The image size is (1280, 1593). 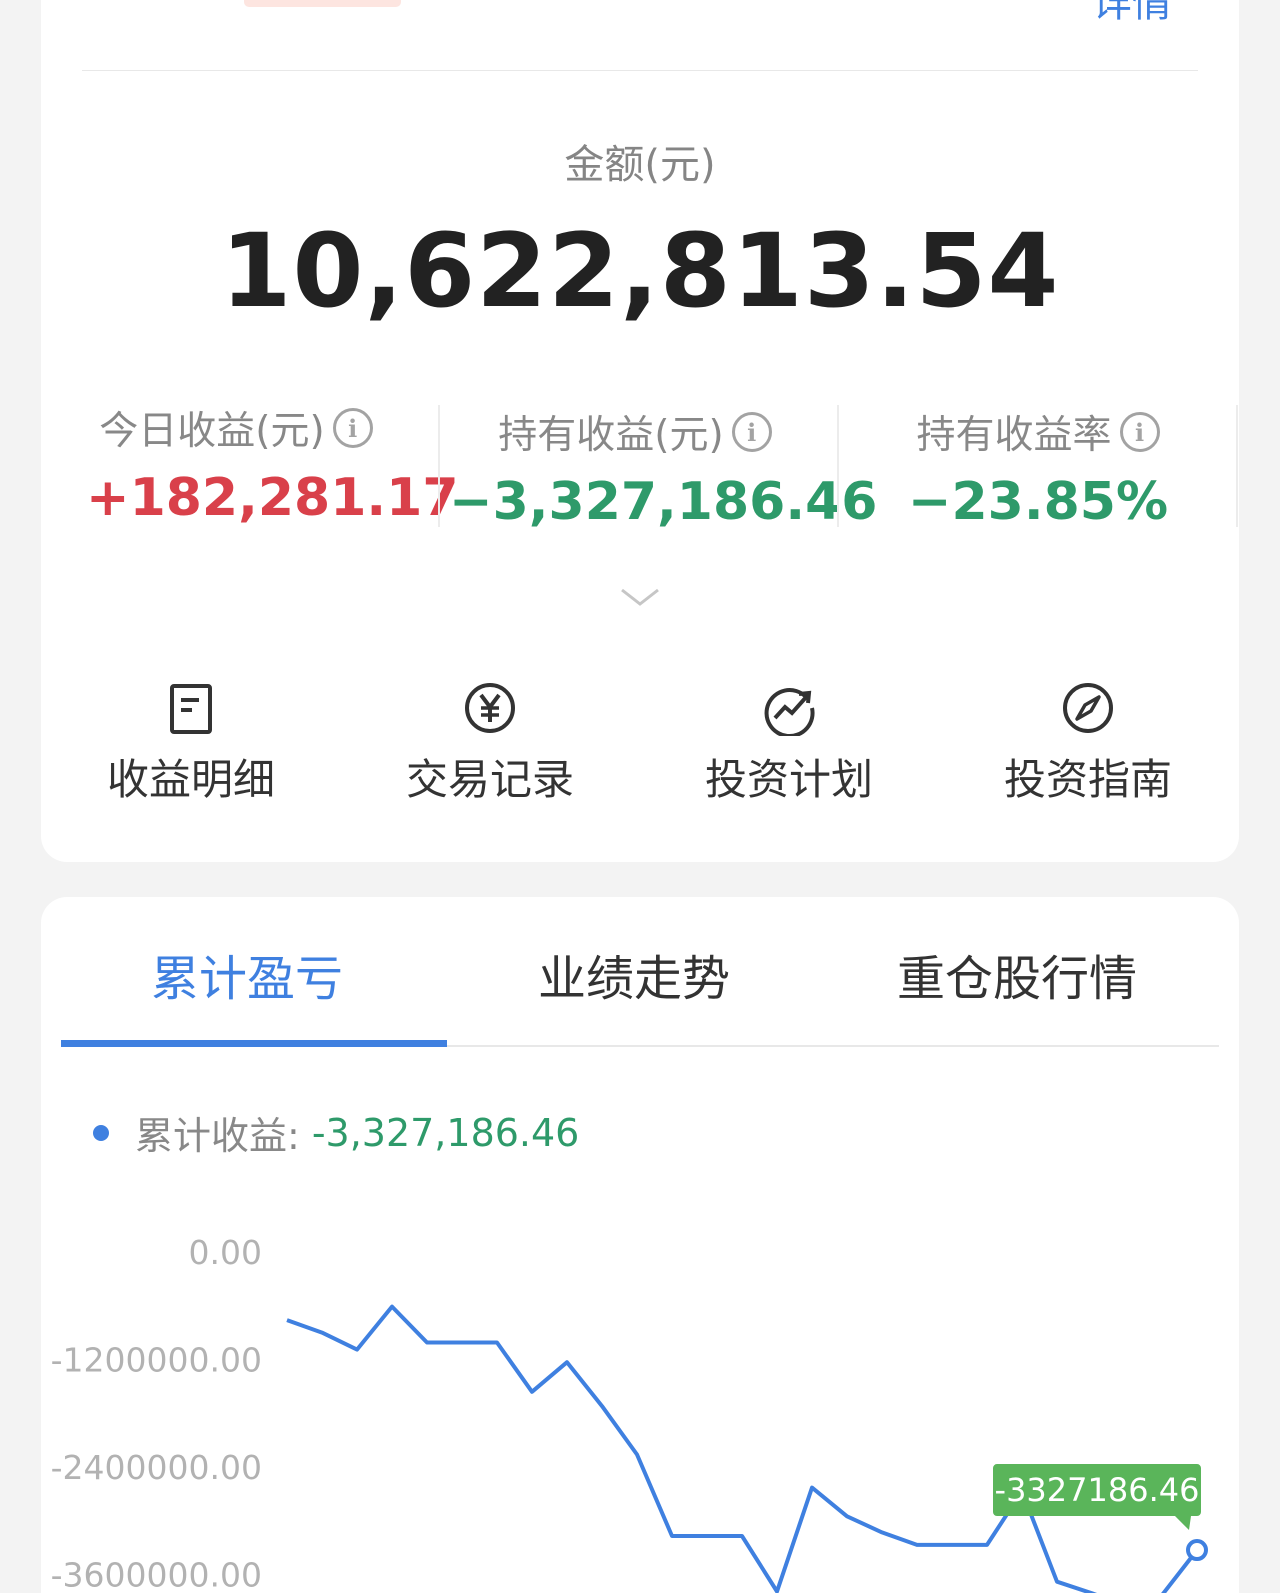 I want to click on y-tick-label: 0.00, so click(x=225, y=1252).